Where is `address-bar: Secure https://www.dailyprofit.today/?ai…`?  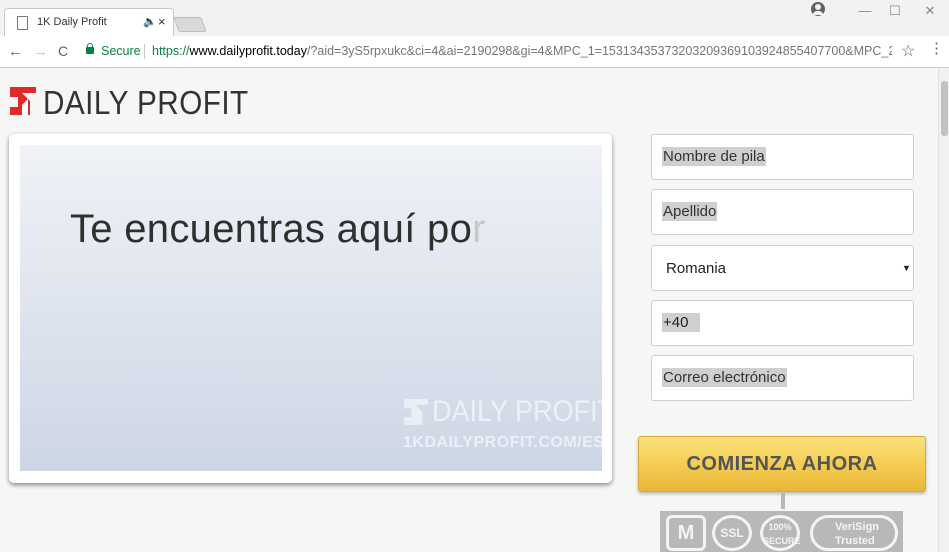
address-bar: Secure https://www.dailyprofit.today/?ai… is located at coordinates (500, 52).